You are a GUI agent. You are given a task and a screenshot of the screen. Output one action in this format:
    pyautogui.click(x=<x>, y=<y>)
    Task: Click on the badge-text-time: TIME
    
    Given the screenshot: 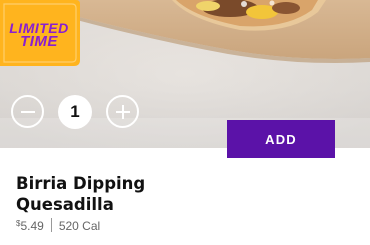 What is the action you would take?
    pyautogui.click(x=39, y=41)
    